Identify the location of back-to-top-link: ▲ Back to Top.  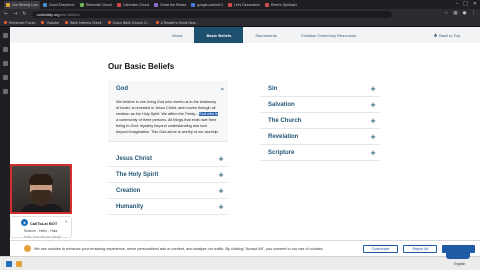
(447, 35).